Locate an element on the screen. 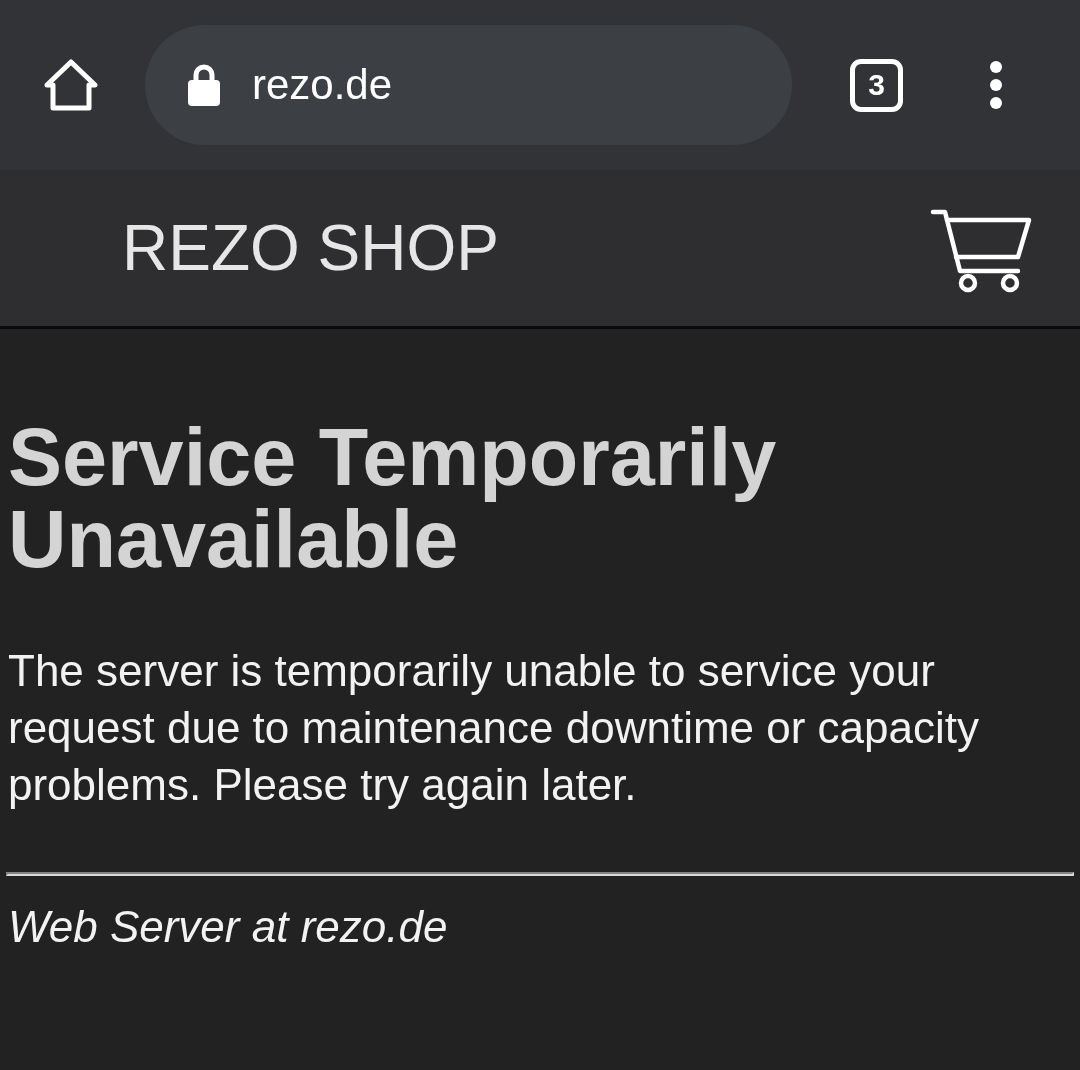 The image size is (1080, 1070). home-icon is located at coordinates (71, 85).